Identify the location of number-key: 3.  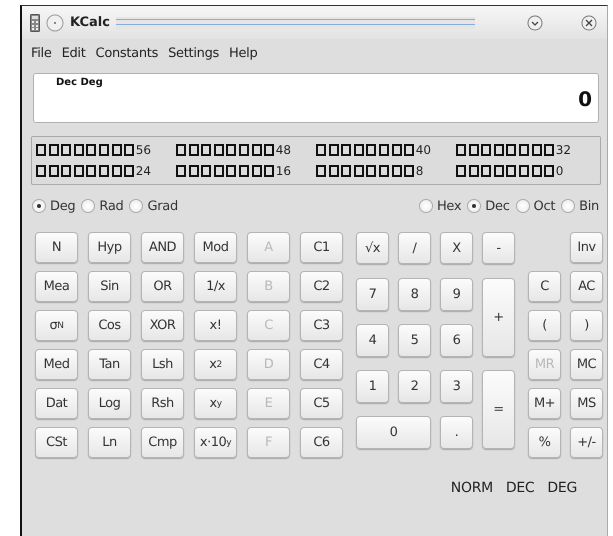
(456, 386).